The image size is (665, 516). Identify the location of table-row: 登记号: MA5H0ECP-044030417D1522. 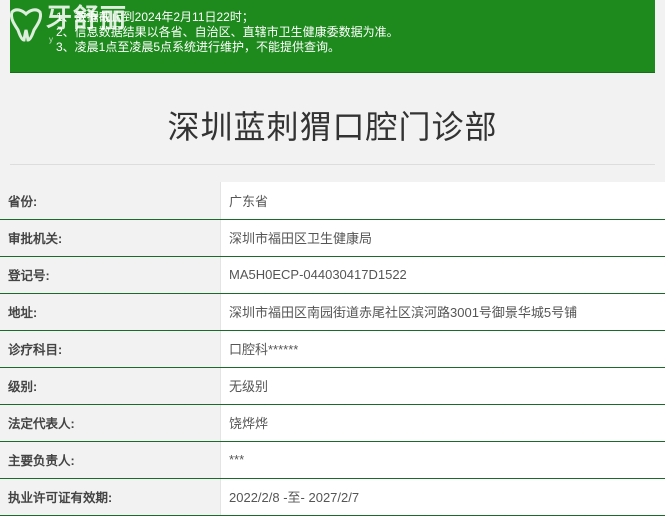
(332, 274).